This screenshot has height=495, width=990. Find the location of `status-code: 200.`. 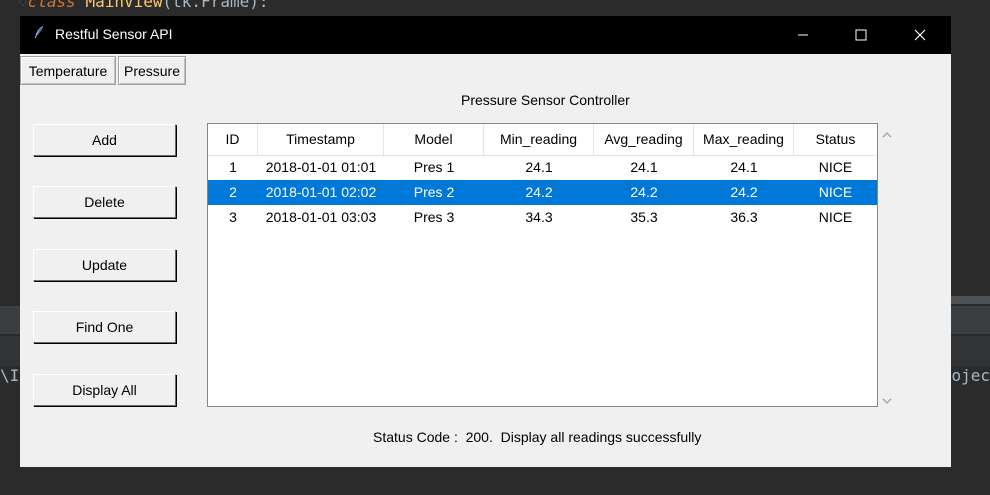

status-code: 200. is located at coordinates (479, 437).